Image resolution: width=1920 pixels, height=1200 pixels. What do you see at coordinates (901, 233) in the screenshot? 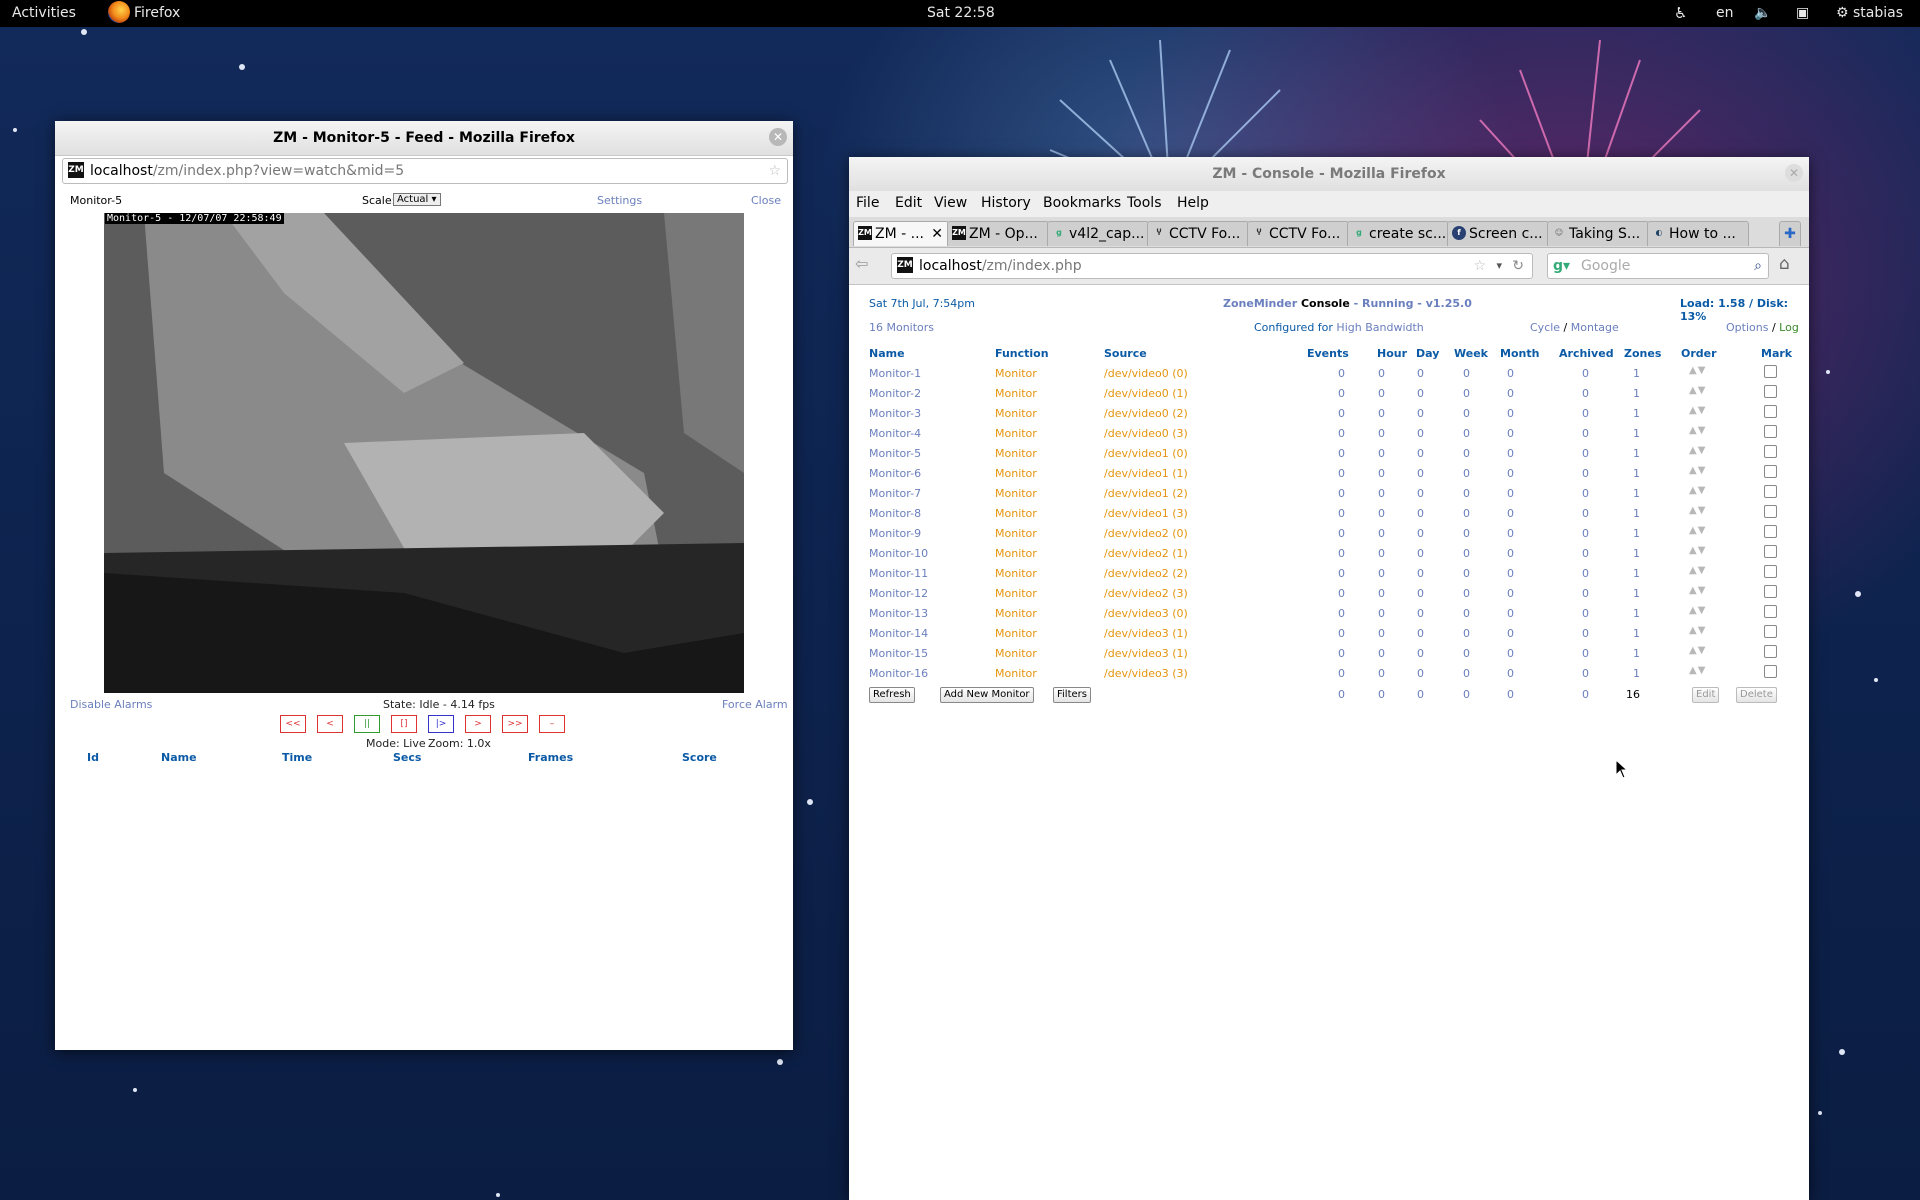
I see `tab-zm-console: ZM ZM - ... ✕` at bounding box center [901, 233].